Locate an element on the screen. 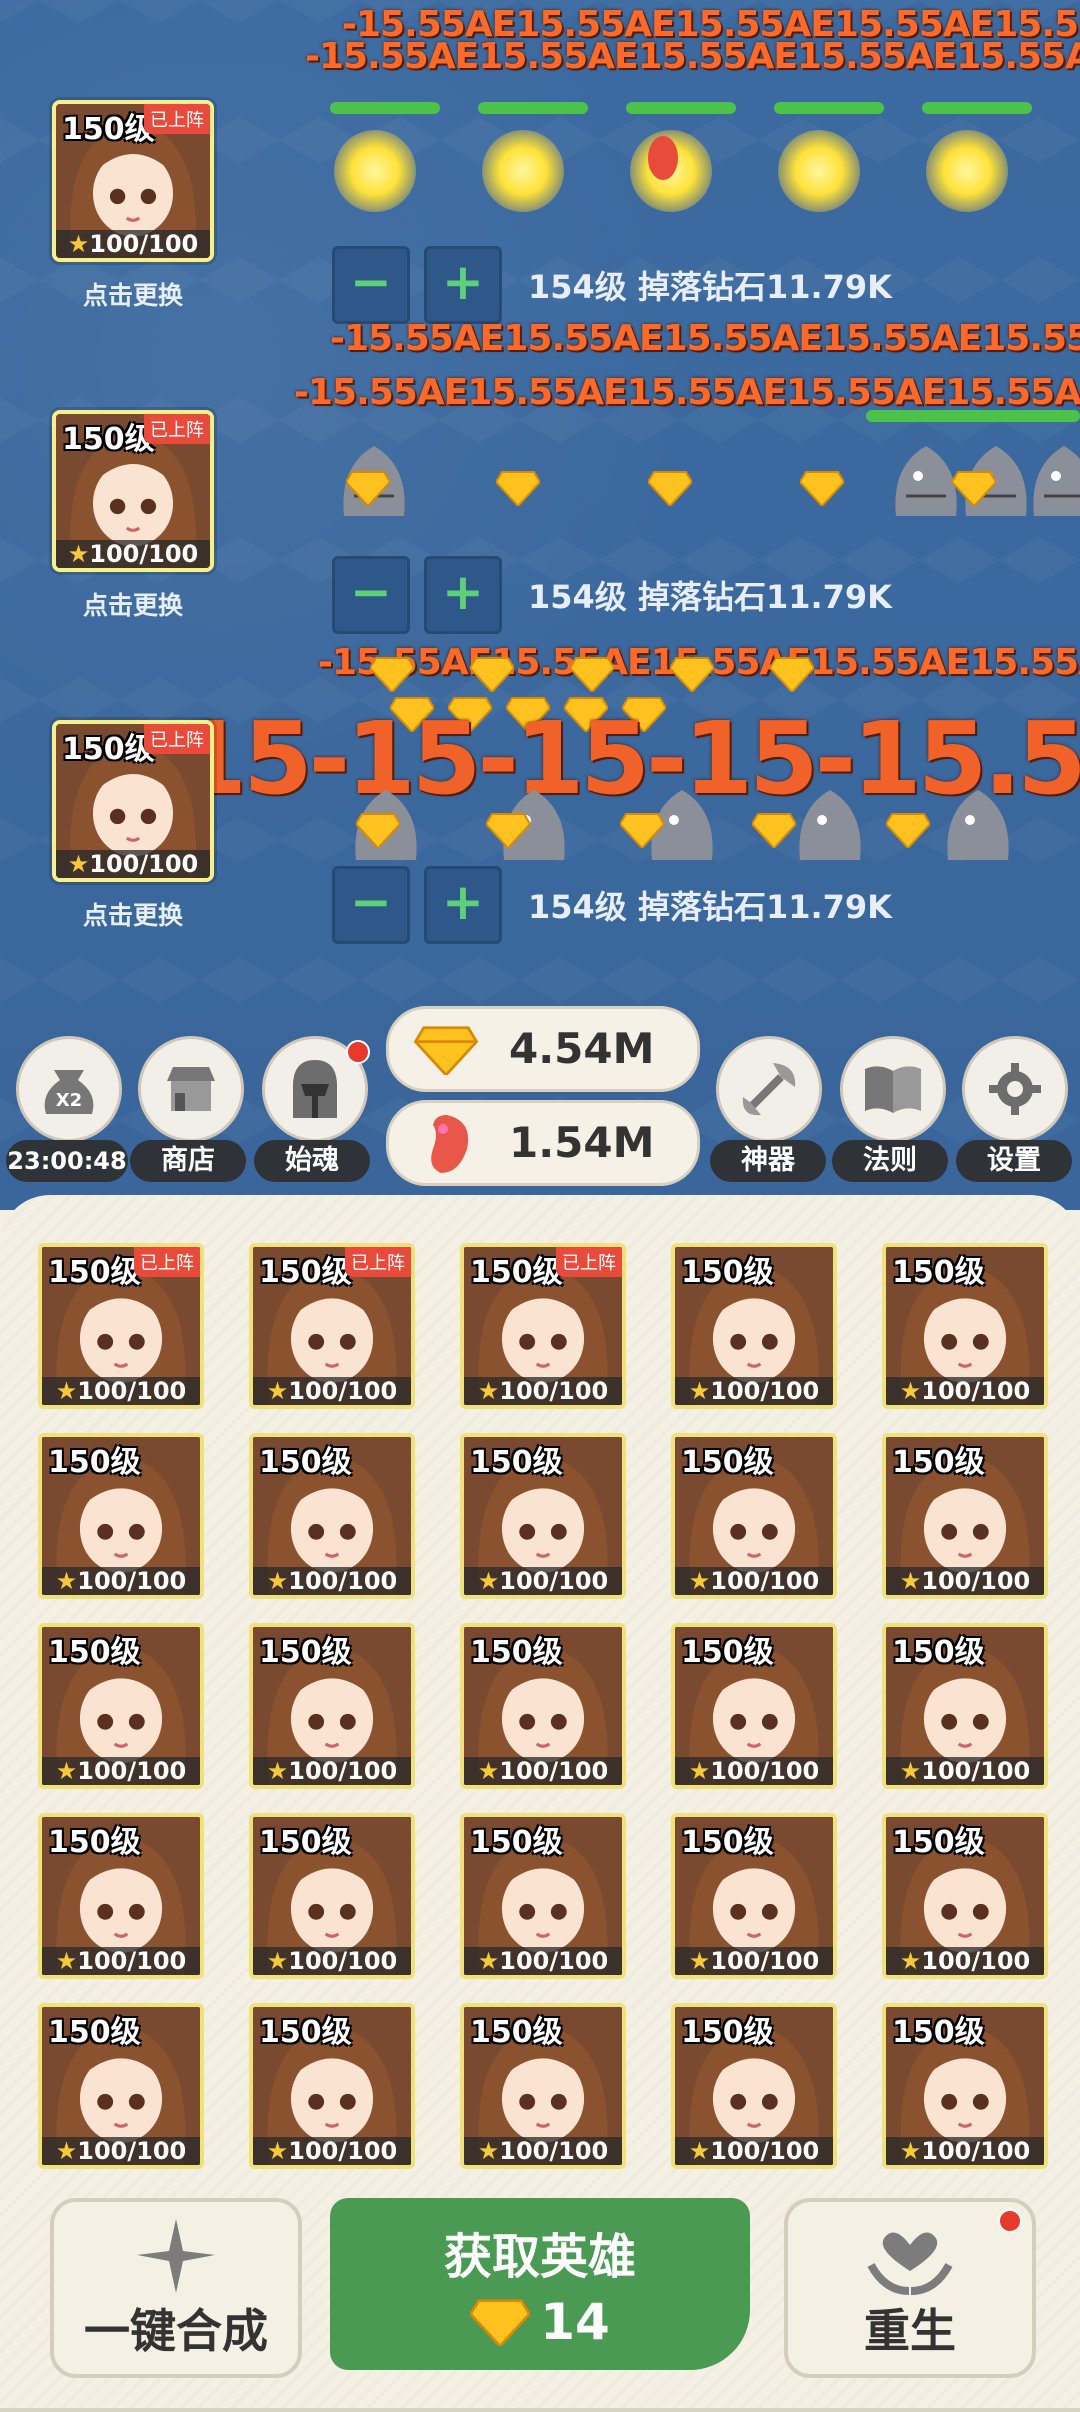 Image resolution: width=1080 pixels, height=2412 pixels. artifact-label: 神器 is located at coordinates (768, 1161).